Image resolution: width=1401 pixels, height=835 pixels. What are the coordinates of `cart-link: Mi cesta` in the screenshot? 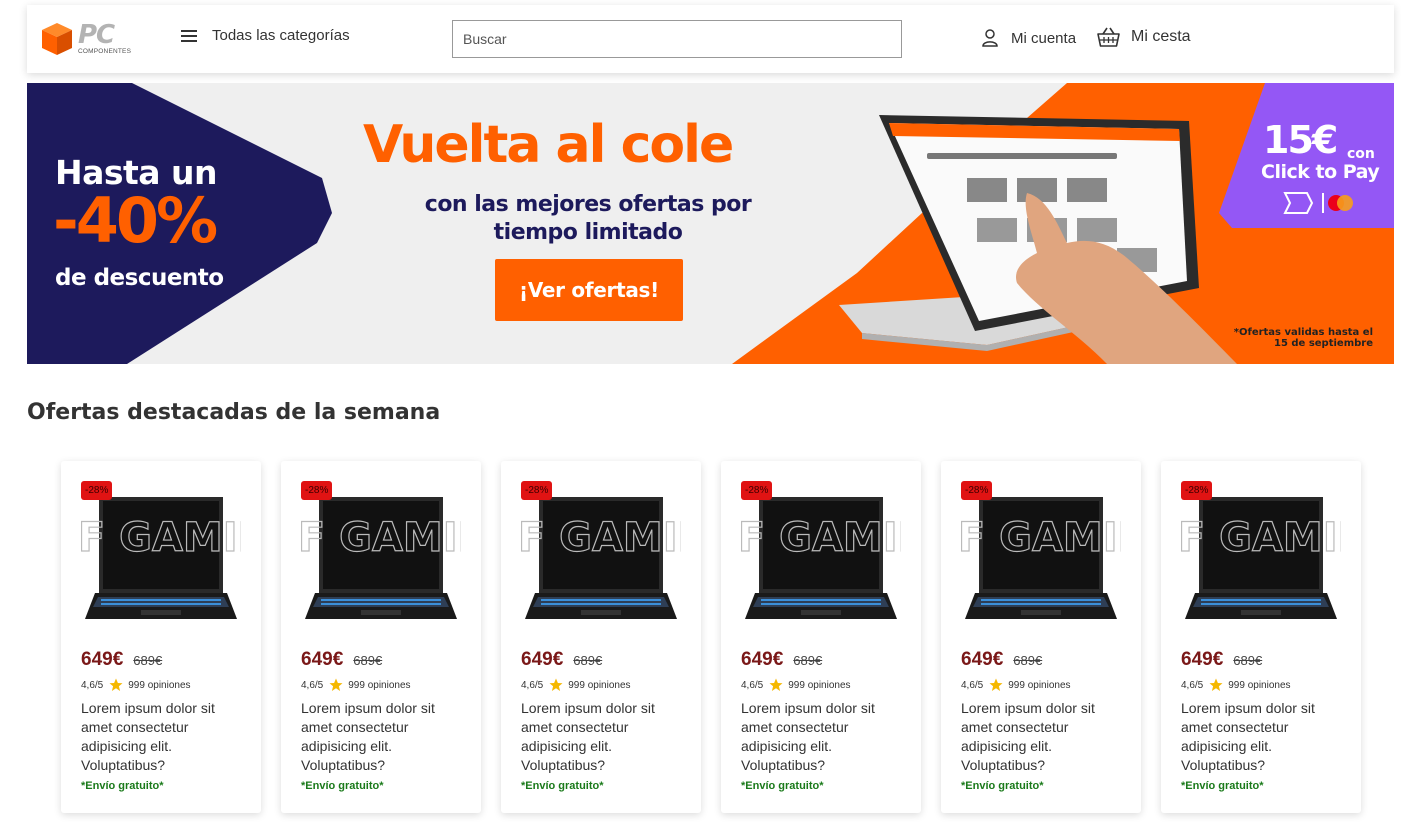 It's located at (1143, 37).